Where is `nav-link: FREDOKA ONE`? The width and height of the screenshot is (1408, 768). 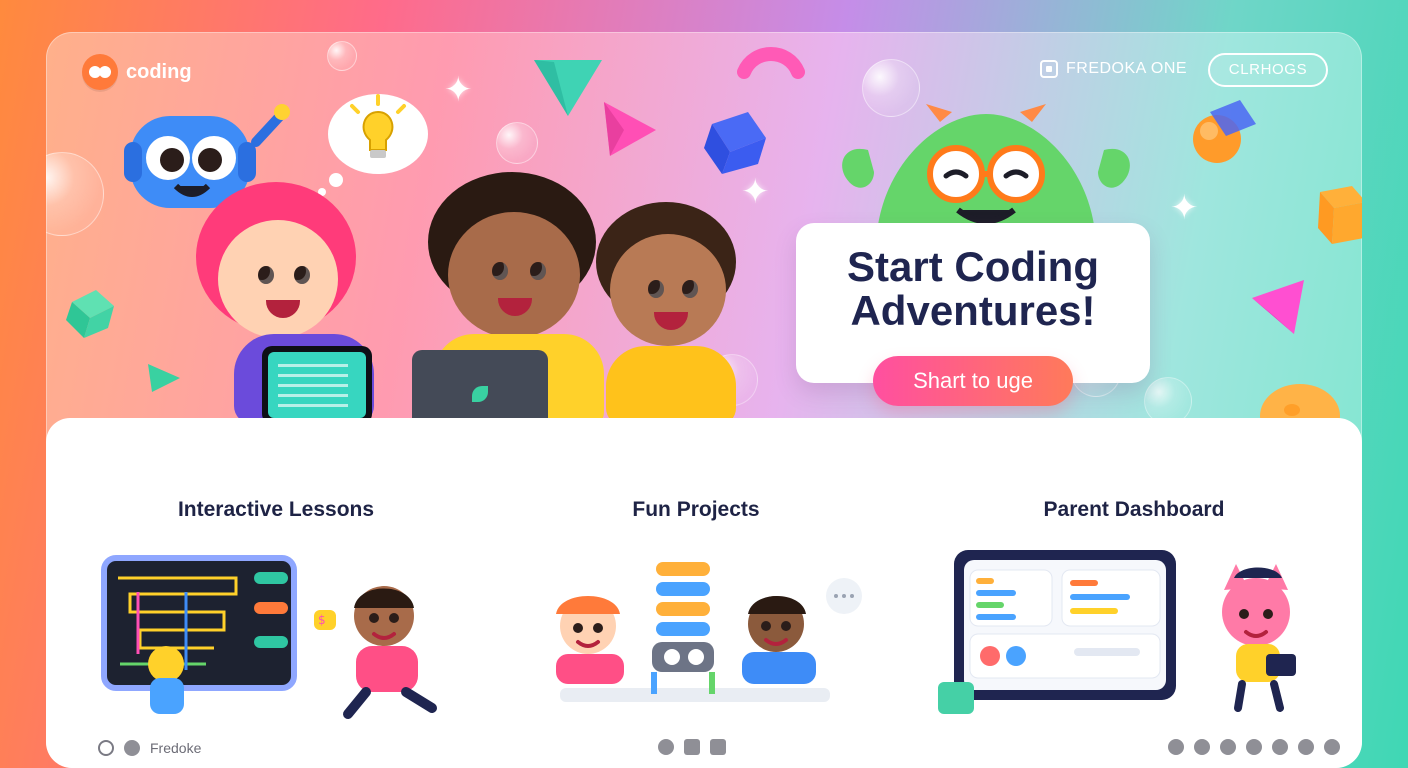 nav-link: FREDOKA ONE is located at coordinates (1113, 69).